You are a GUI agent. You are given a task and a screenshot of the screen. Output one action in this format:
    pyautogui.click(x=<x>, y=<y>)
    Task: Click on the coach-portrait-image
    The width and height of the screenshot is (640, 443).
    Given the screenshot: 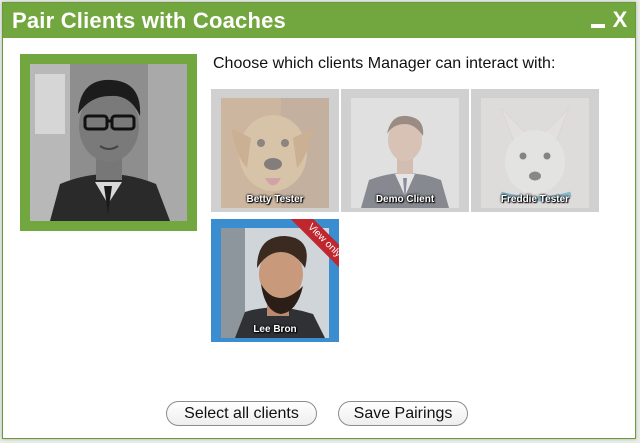 What is the action you would take?
    pyautogui.click(x=108, y=142)
    